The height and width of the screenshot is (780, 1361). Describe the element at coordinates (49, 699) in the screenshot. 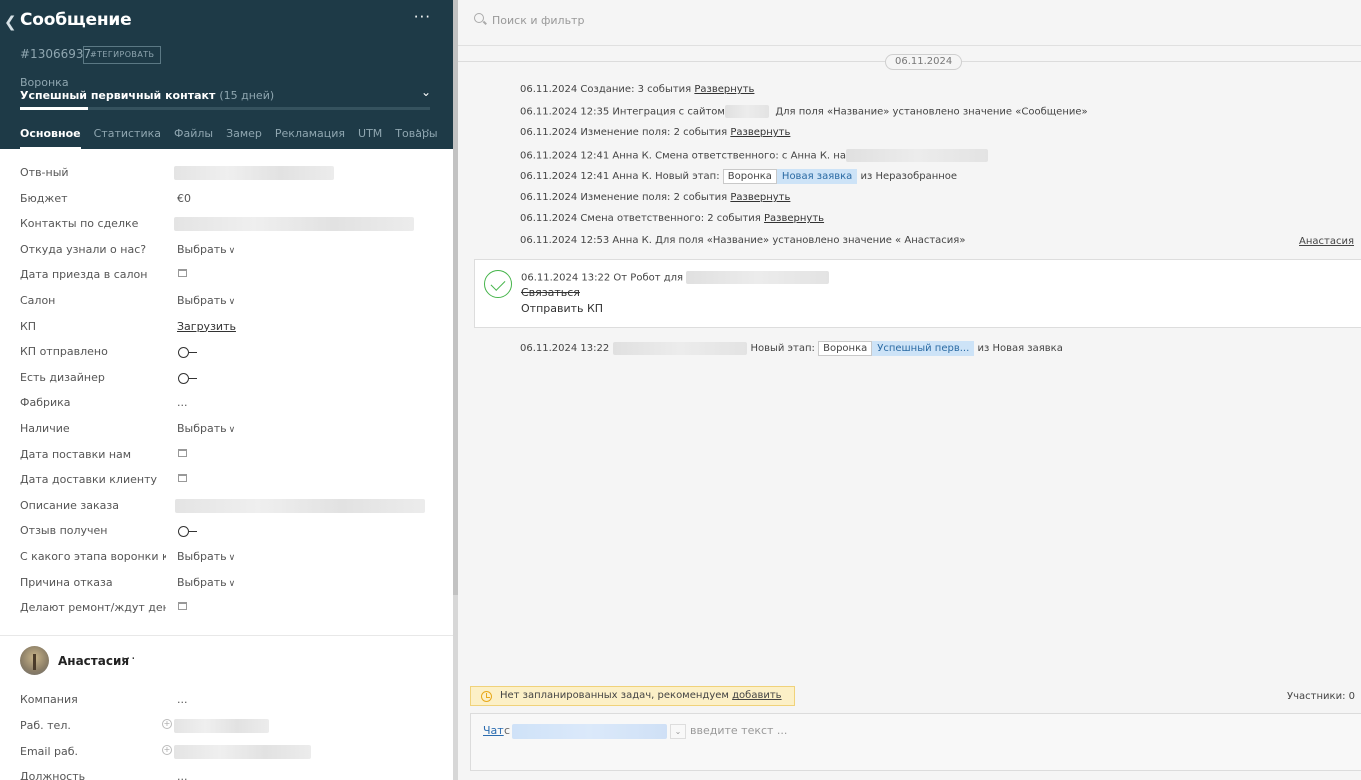

I see `contact-field-label: Компания` at that location.